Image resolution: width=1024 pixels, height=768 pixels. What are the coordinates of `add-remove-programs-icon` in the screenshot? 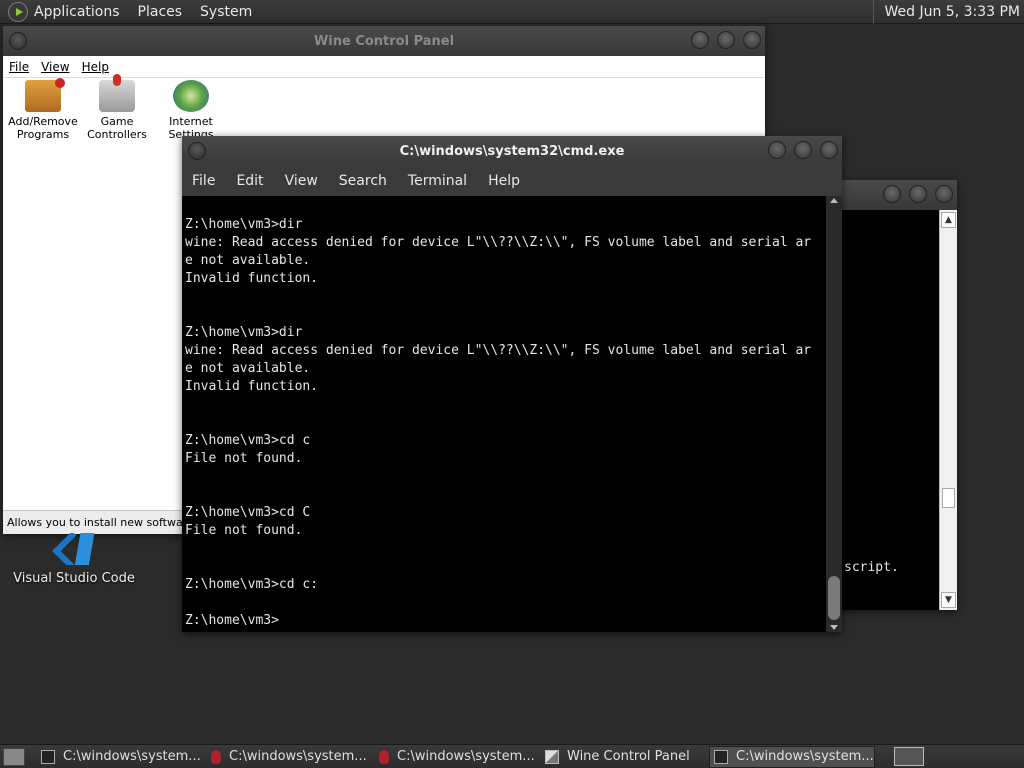 It's located at (45, 95).